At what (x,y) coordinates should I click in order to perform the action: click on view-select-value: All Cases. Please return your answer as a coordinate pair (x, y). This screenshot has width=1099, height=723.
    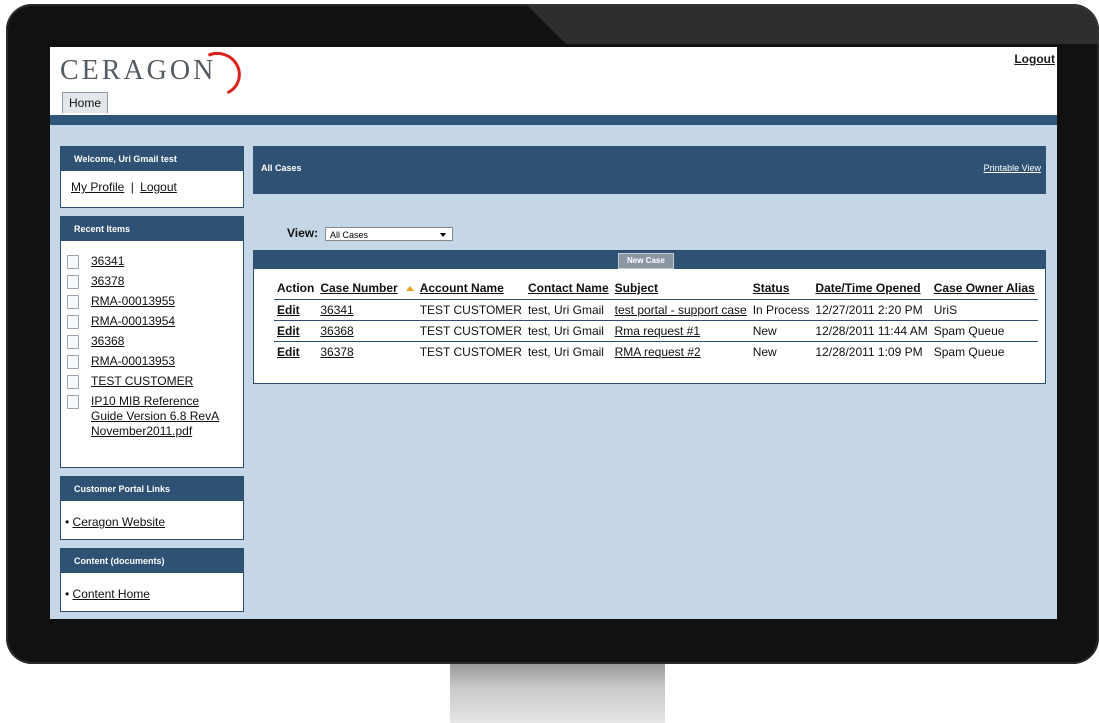
    Looking at the image, I should click on (349, 235).